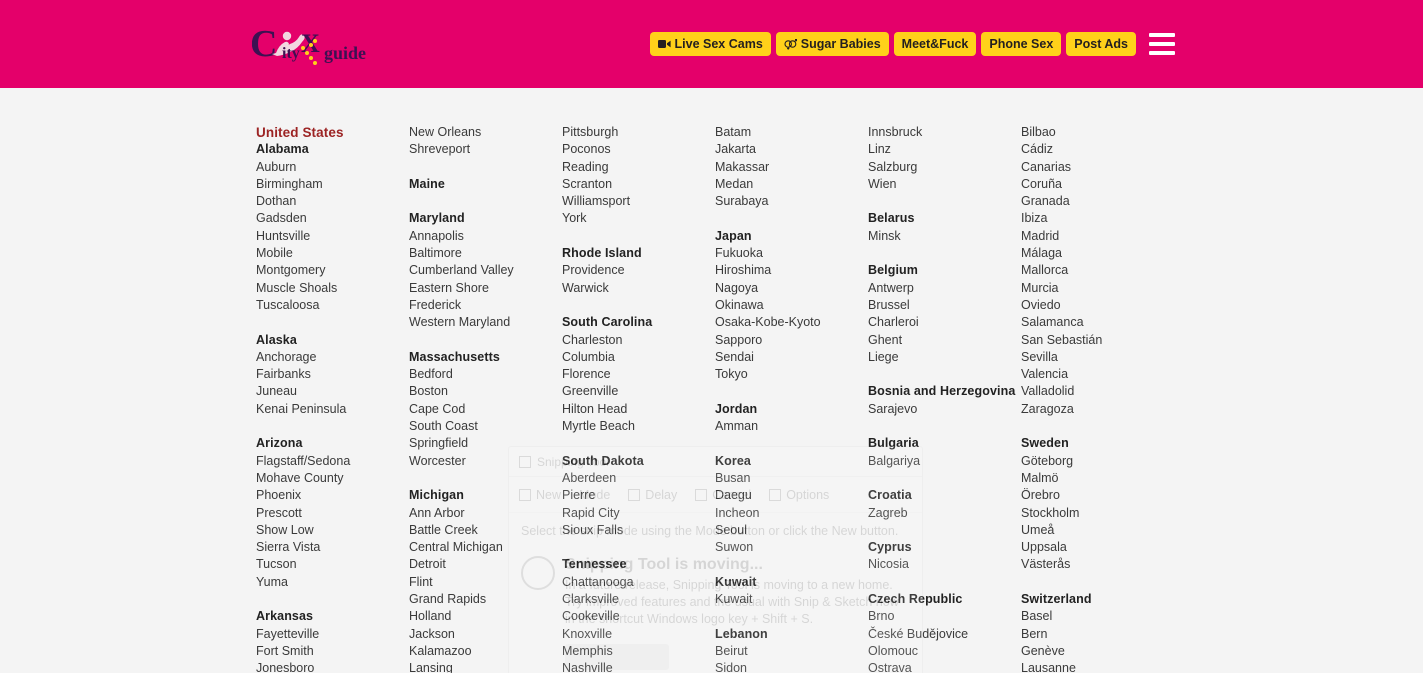 This screenshot has height=673, width=1423. Describe the element at coordinates (1099, 305) in the screenshot. I see `directory-city-link: Oviedo` at that location.